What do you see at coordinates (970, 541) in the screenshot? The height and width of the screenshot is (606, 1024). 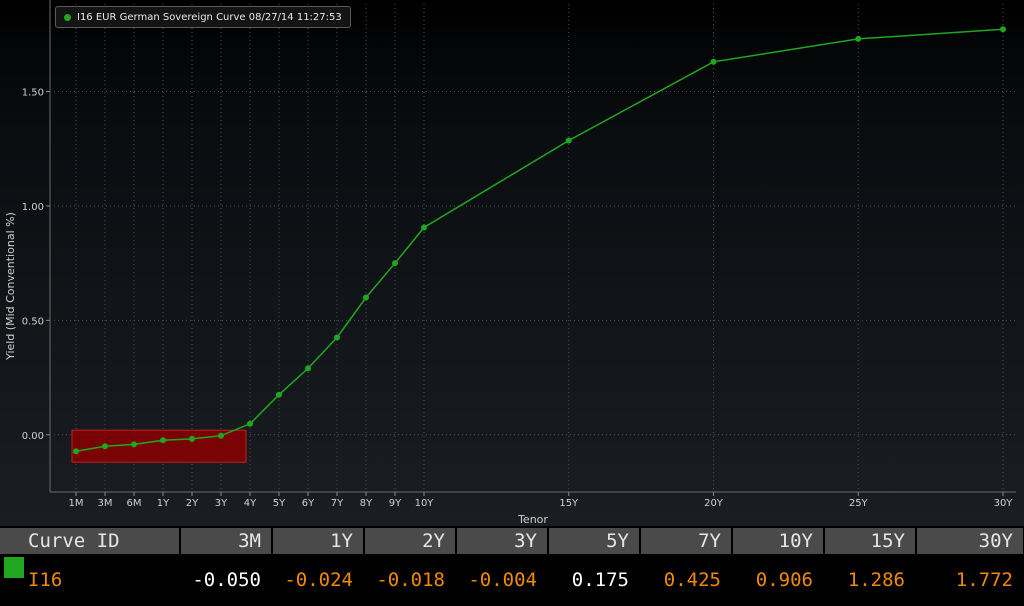 I see `column-header: 30Y` at bounding box center [970, 541].